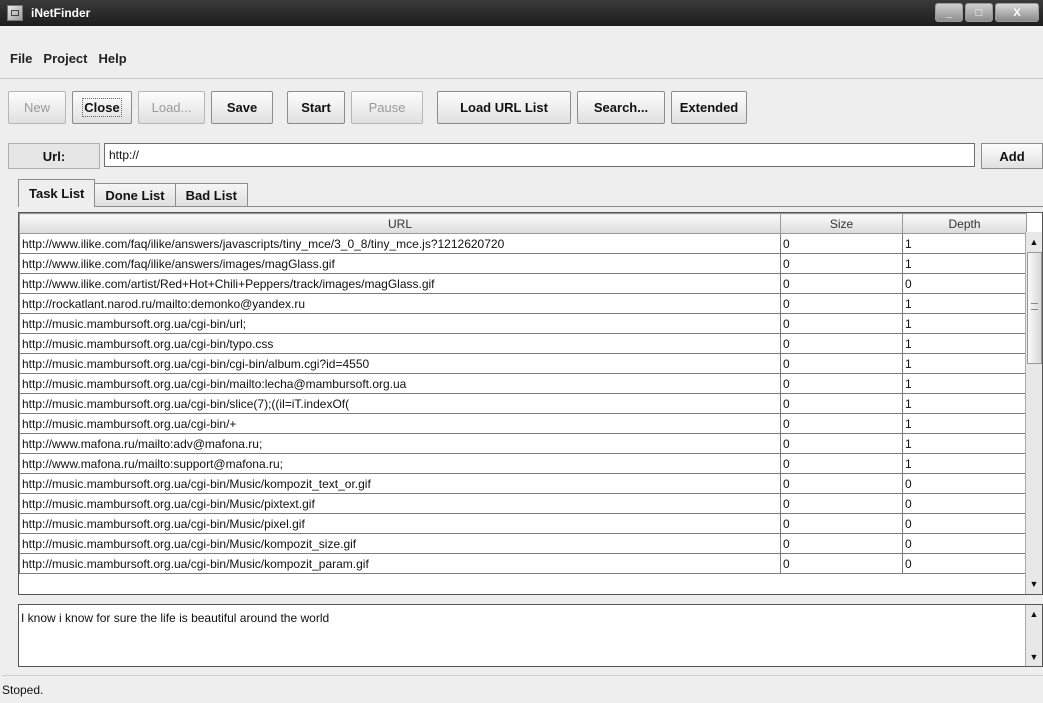  I want to click on maximize-button: □, so click(979, 12).